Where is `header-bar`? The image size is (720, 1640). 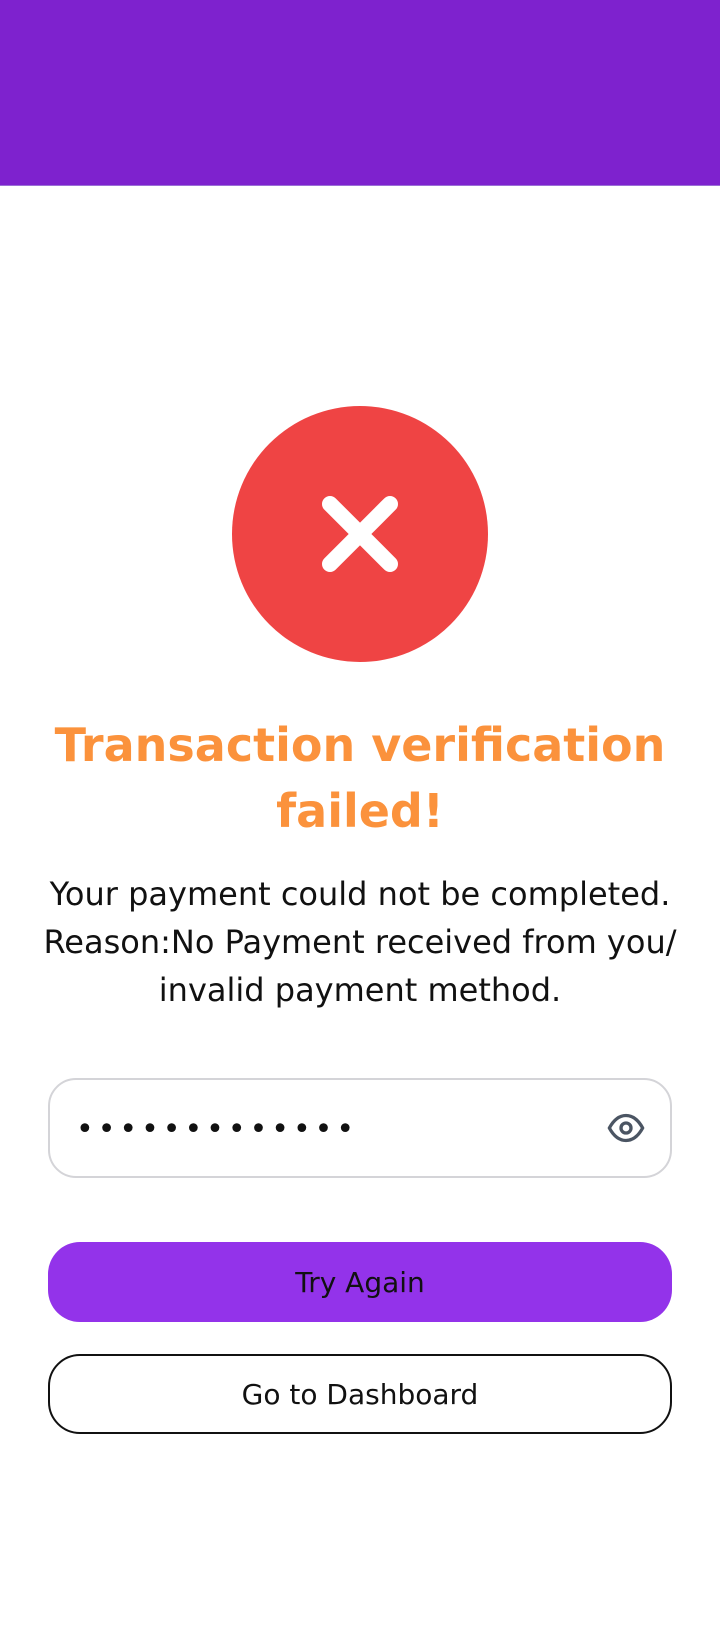
header-bar is located at coordinates (360, 93).